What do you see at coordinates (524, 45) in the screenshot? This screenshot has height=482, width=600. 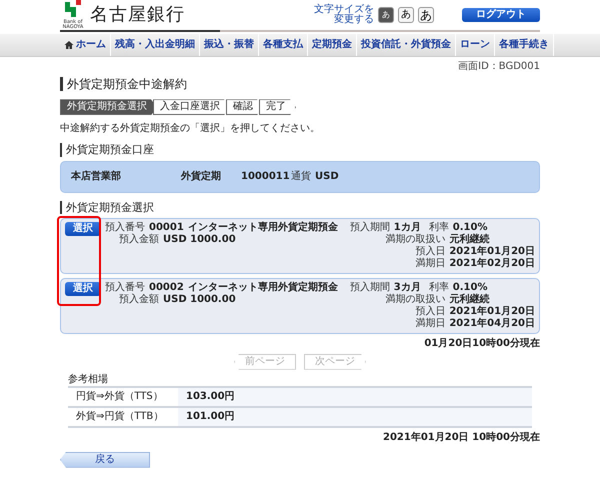 I see `nav-link: 各種手続き` at bounding box center [524, 45].